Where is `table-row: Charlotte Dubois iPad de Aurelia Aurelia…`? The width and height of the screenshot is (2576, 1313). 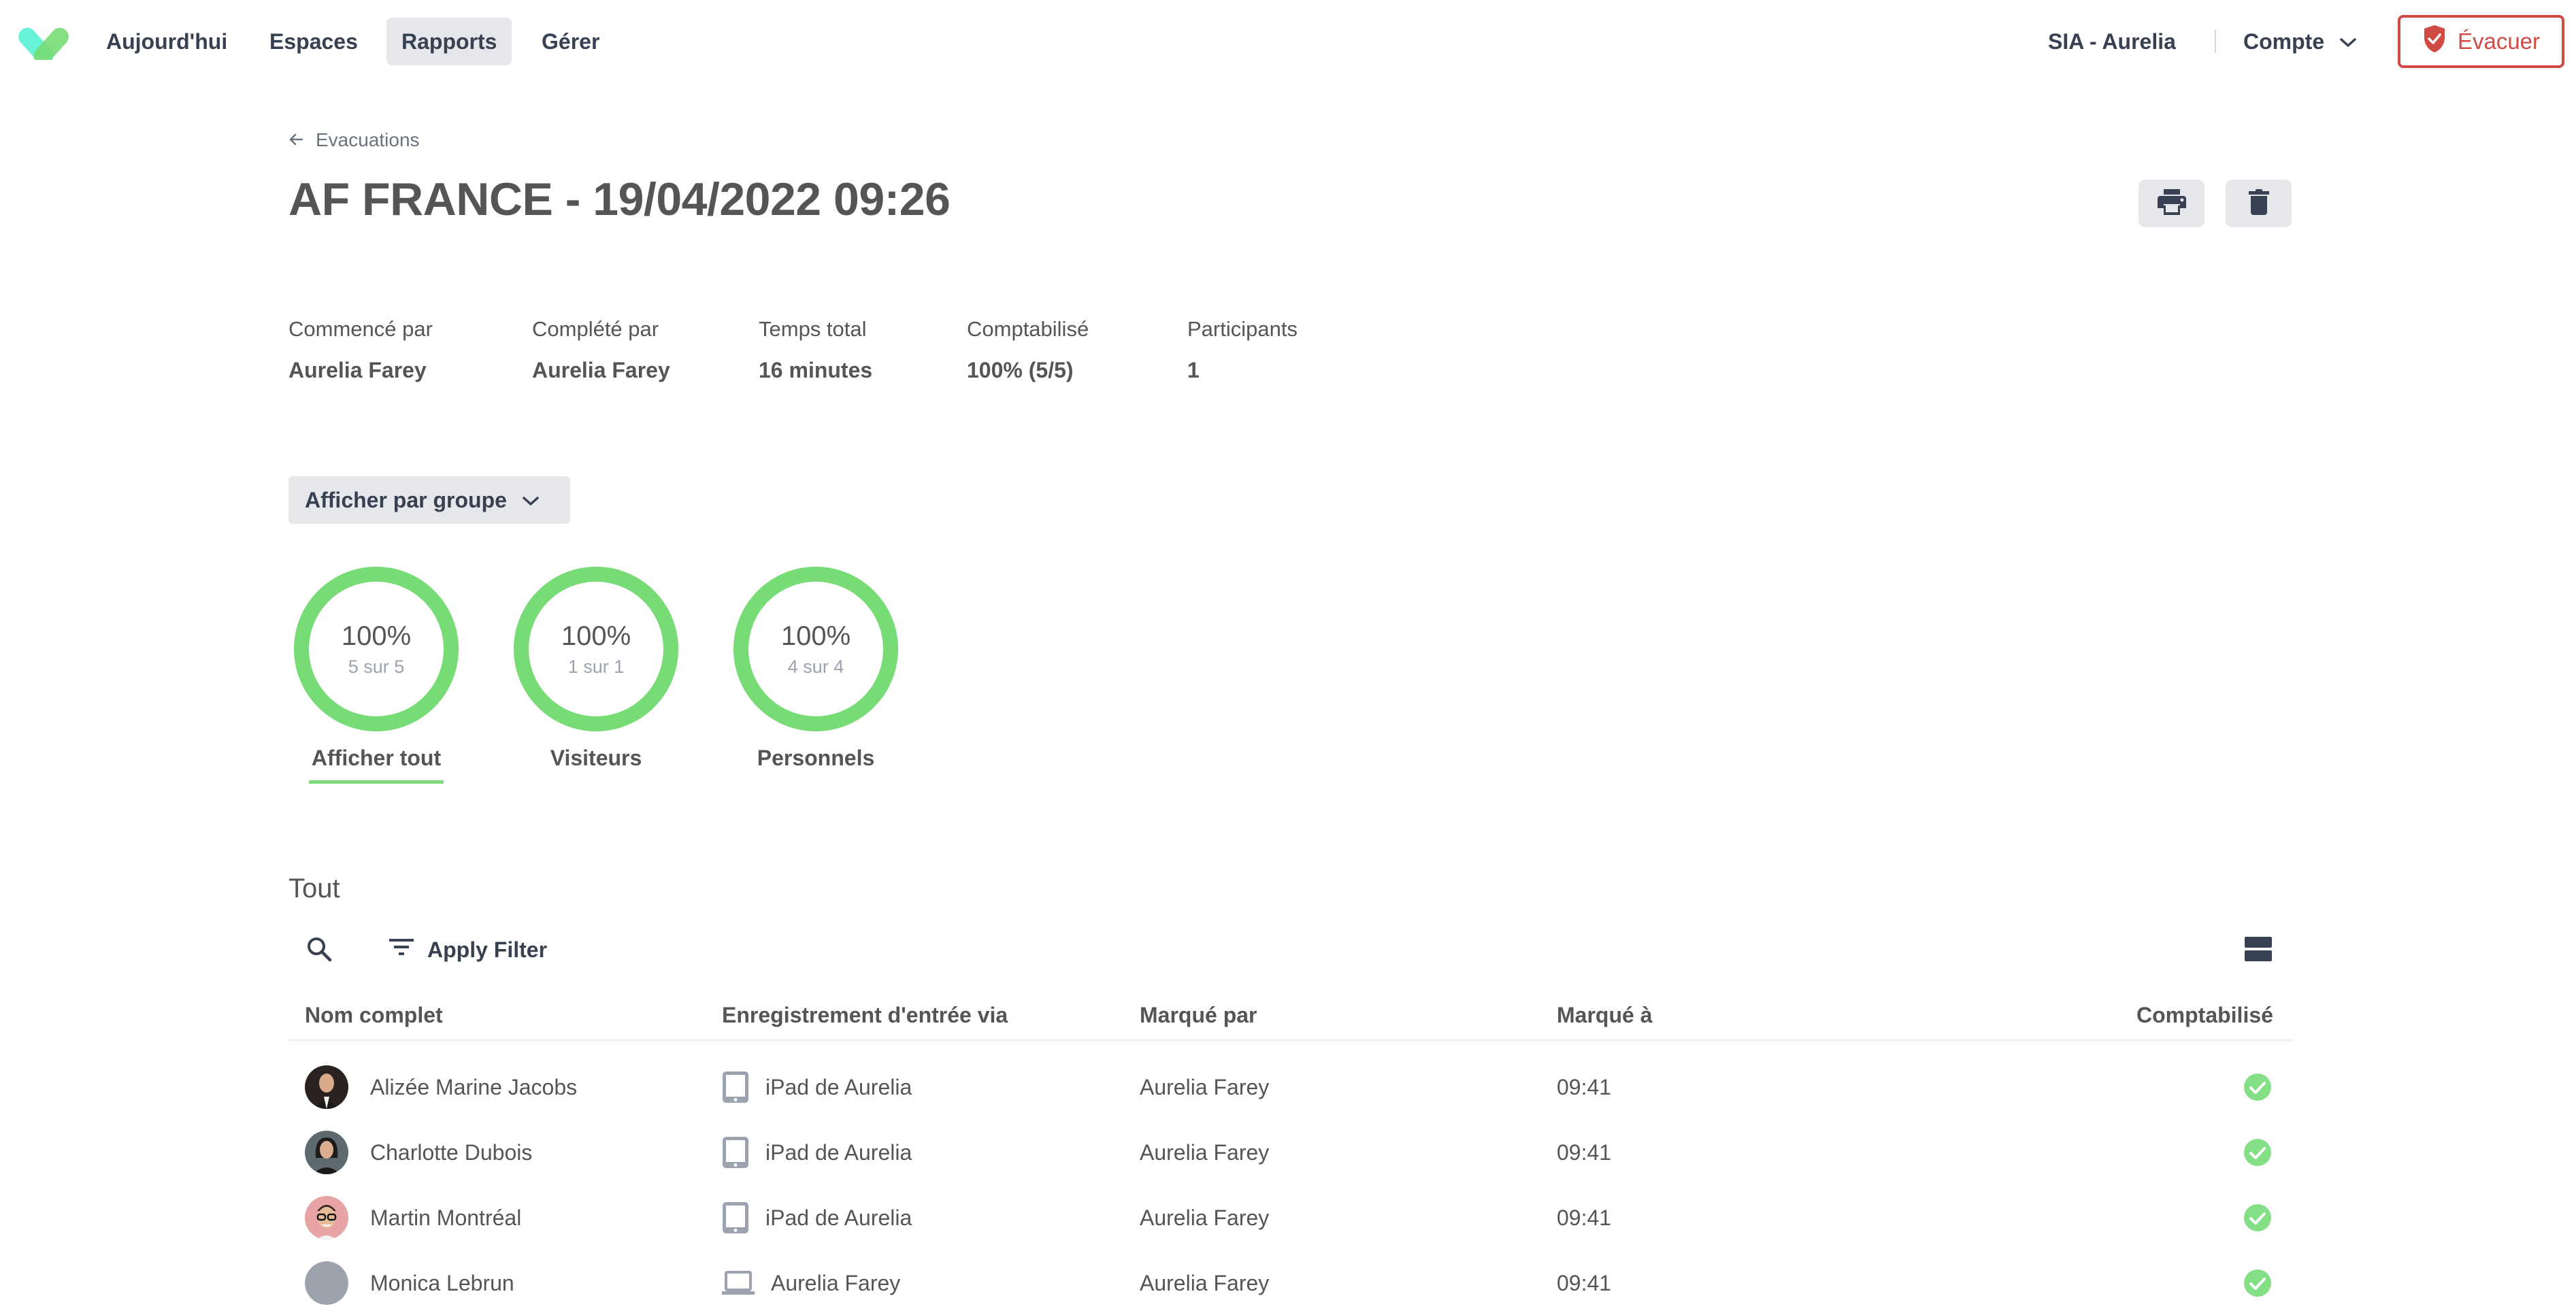 table-row: Charlotte Dubois iPad de Aurelia Aurelia… is located at coordinates (1290, 1152).